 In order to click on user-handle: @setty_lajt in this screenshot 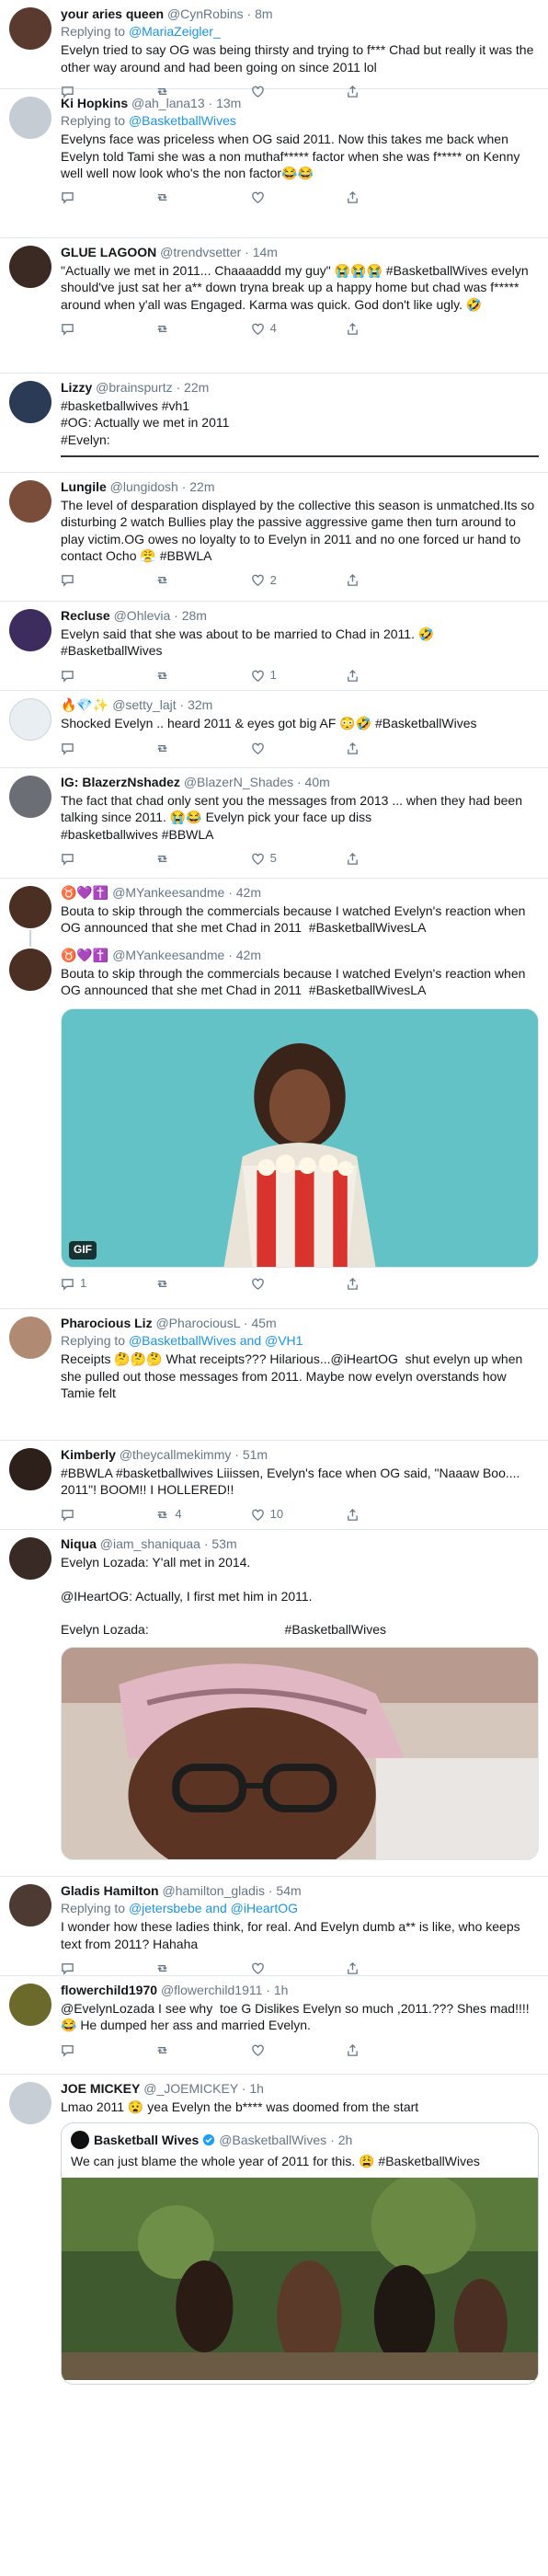, I will do `click(144, 704)`.